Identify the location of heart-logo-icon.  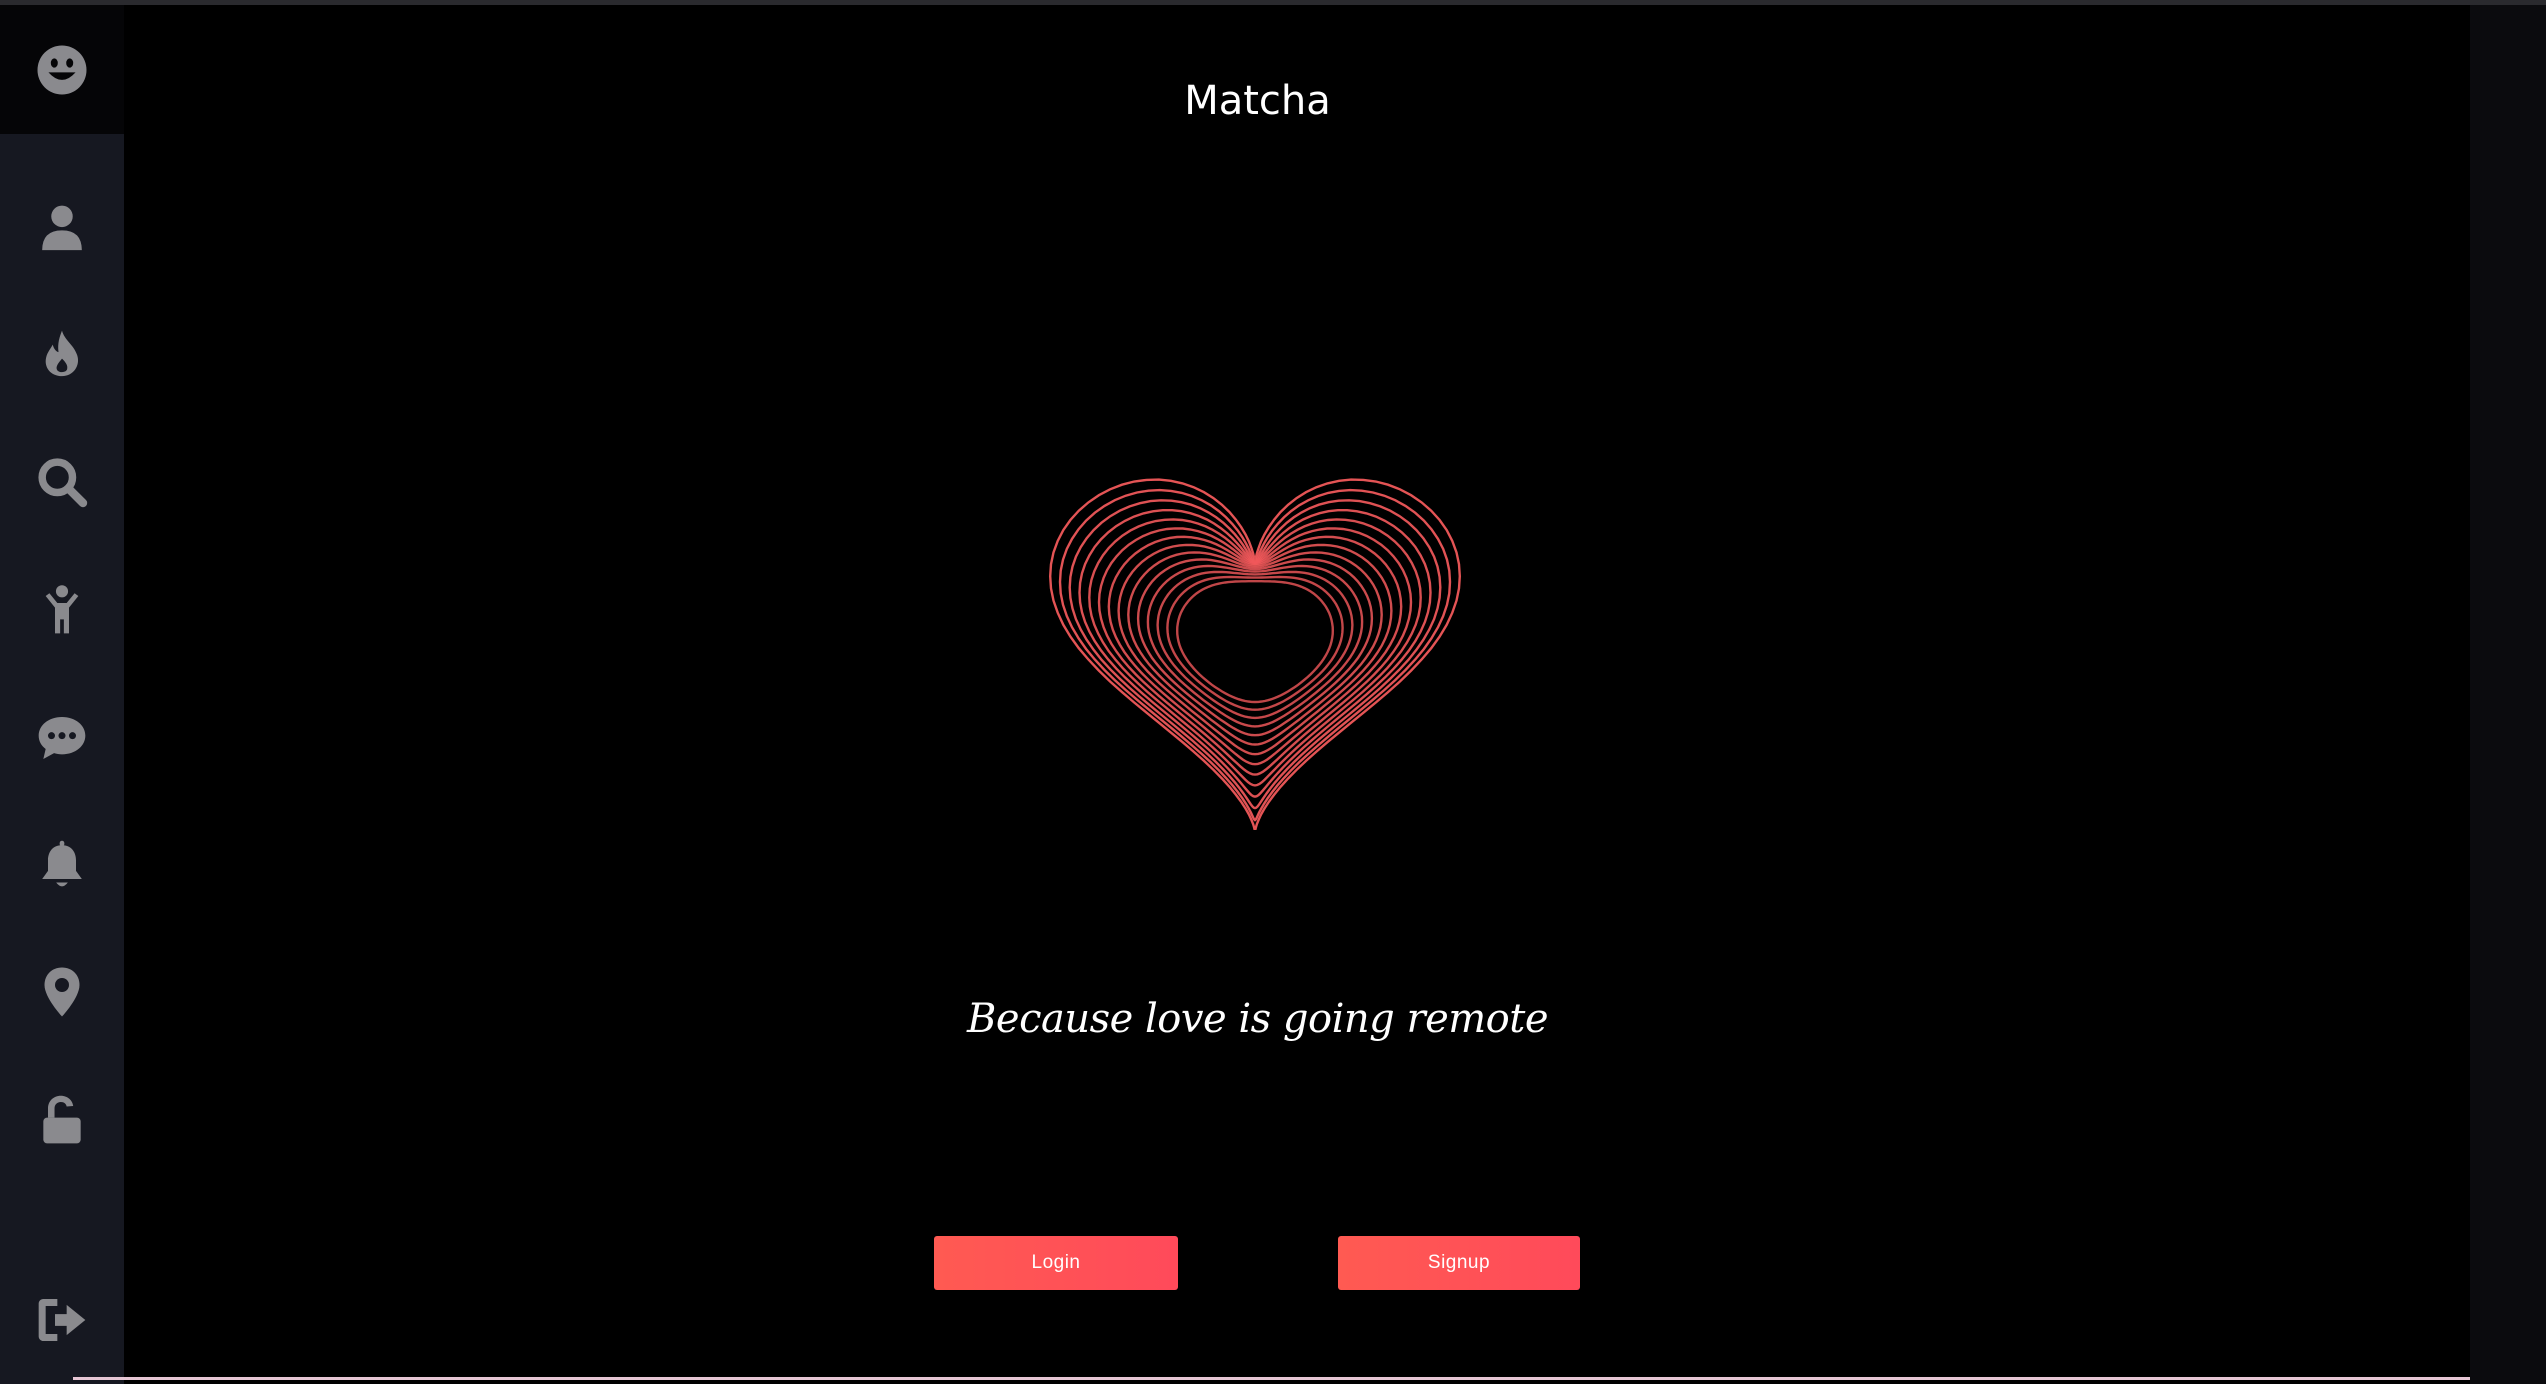
(1255, 654).